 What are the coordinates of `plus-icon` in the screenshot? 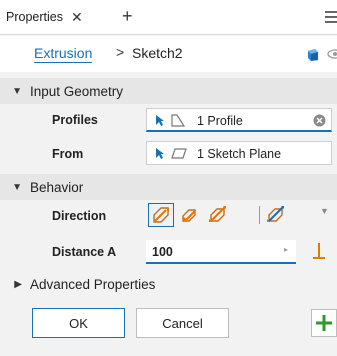 It's located at (324, 323).